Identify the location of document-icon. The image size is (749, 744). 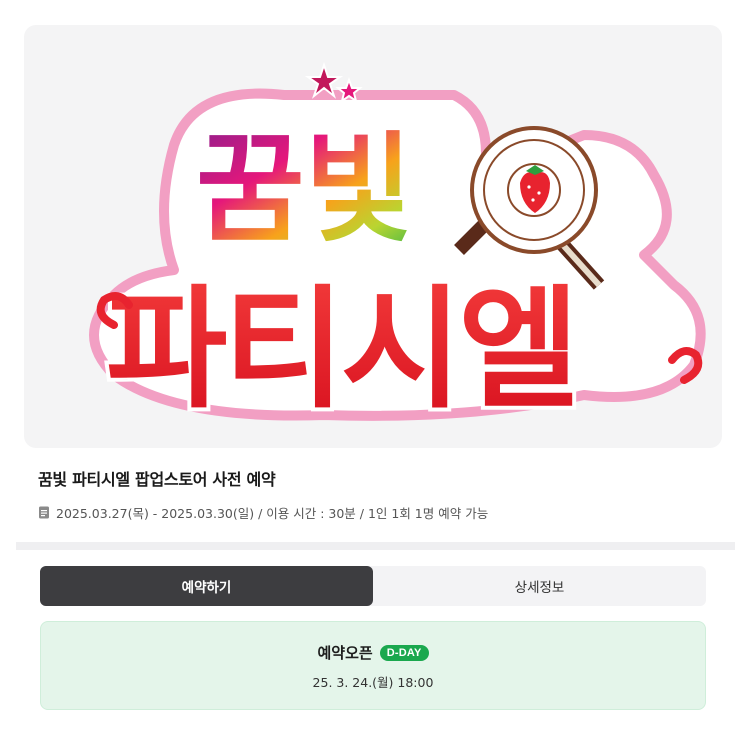
(44, 512).